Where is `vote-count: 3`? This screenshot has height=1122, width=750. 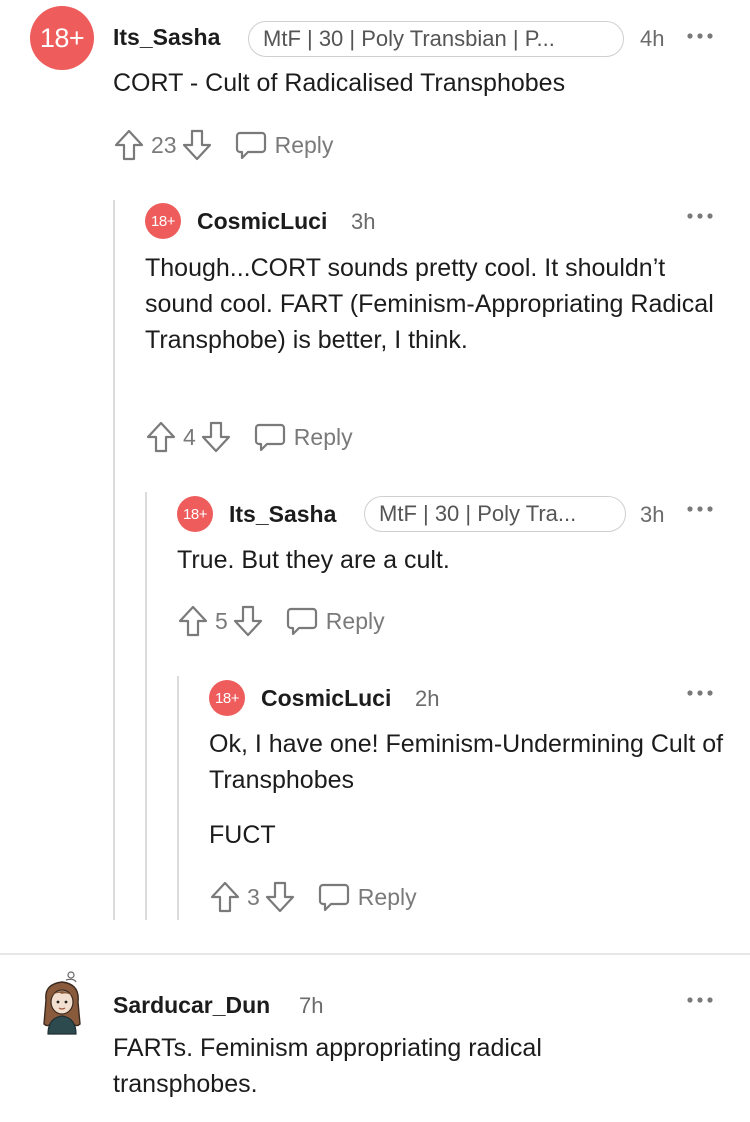
vote-count: 3 is located at coordinates (253, 896).